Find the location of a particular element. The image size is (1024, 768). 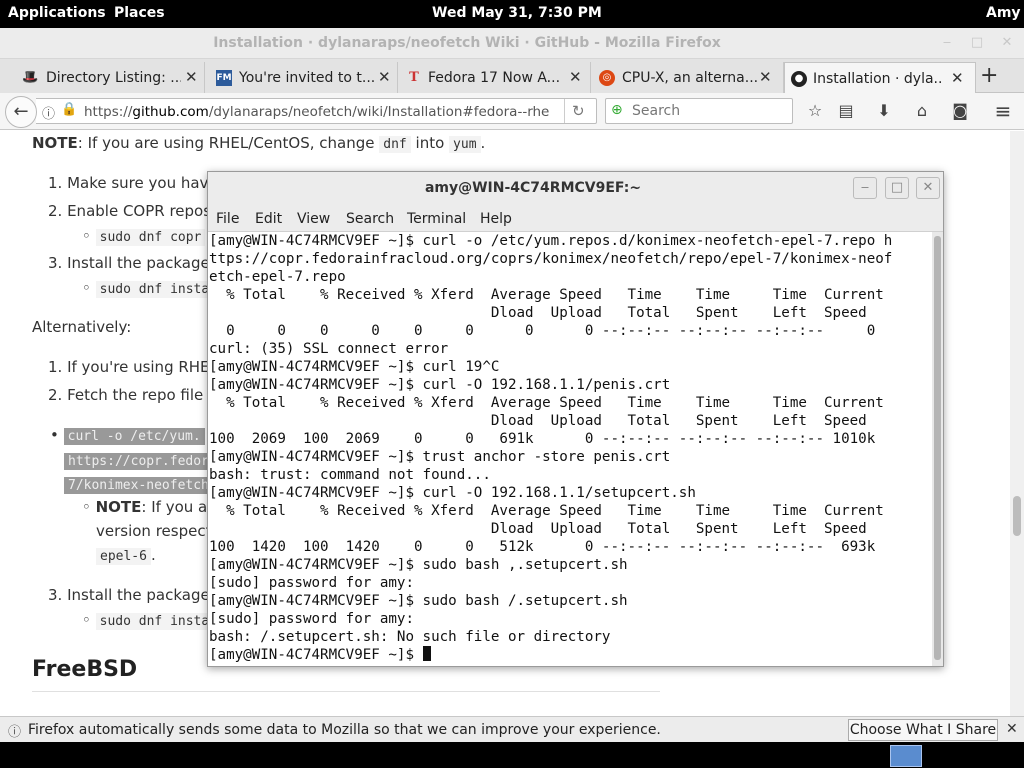

lock-icon: 🔒 is located at coordinates (69, 109).